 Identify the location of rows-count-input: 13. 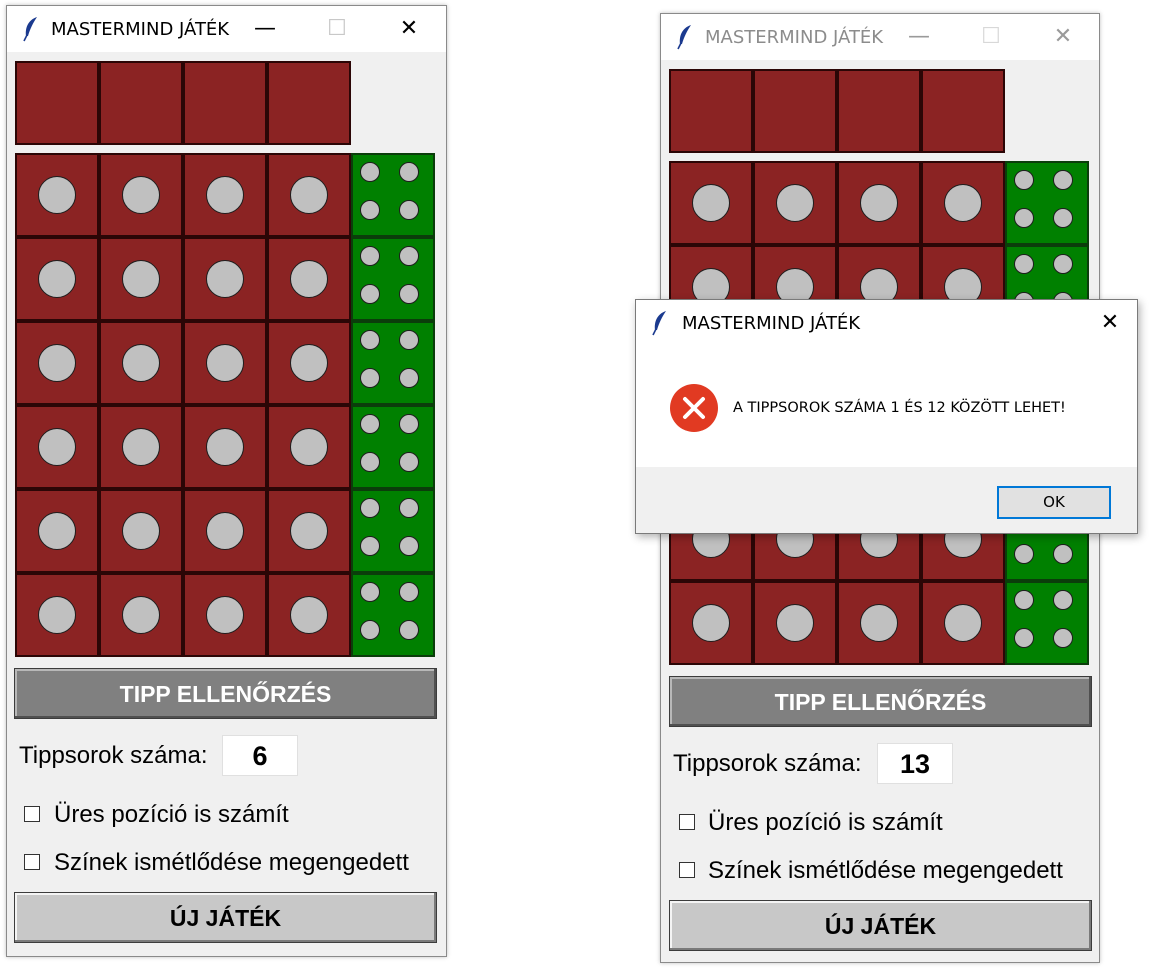
(915, 763).